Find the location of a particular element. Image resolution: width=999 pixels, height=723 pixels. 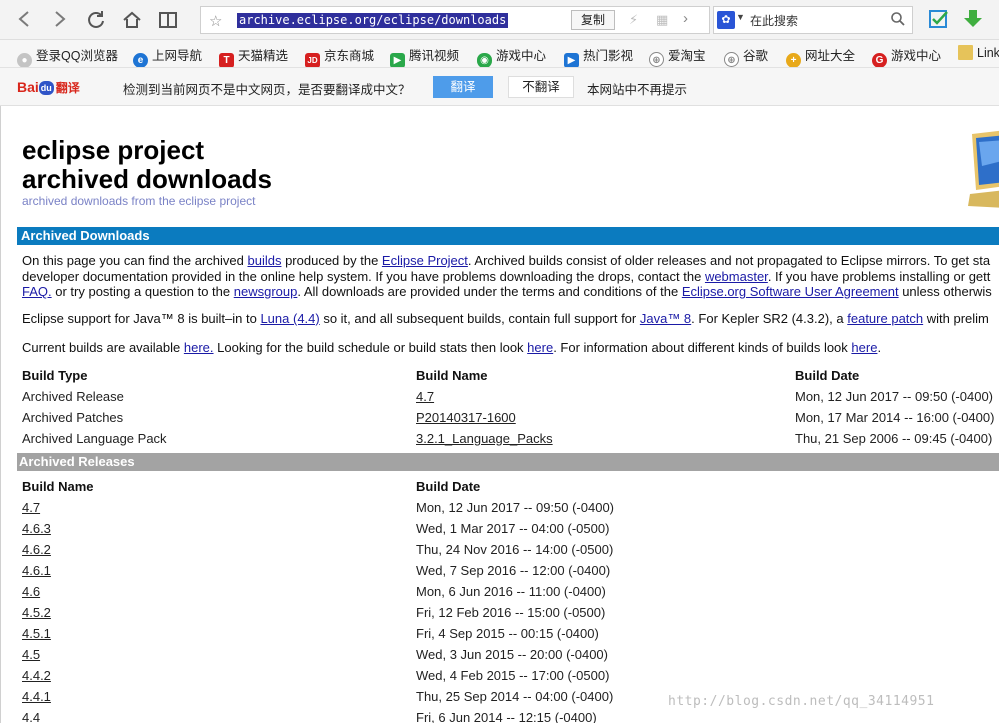

reader-mode-icon is located at coordinates (168, 20).